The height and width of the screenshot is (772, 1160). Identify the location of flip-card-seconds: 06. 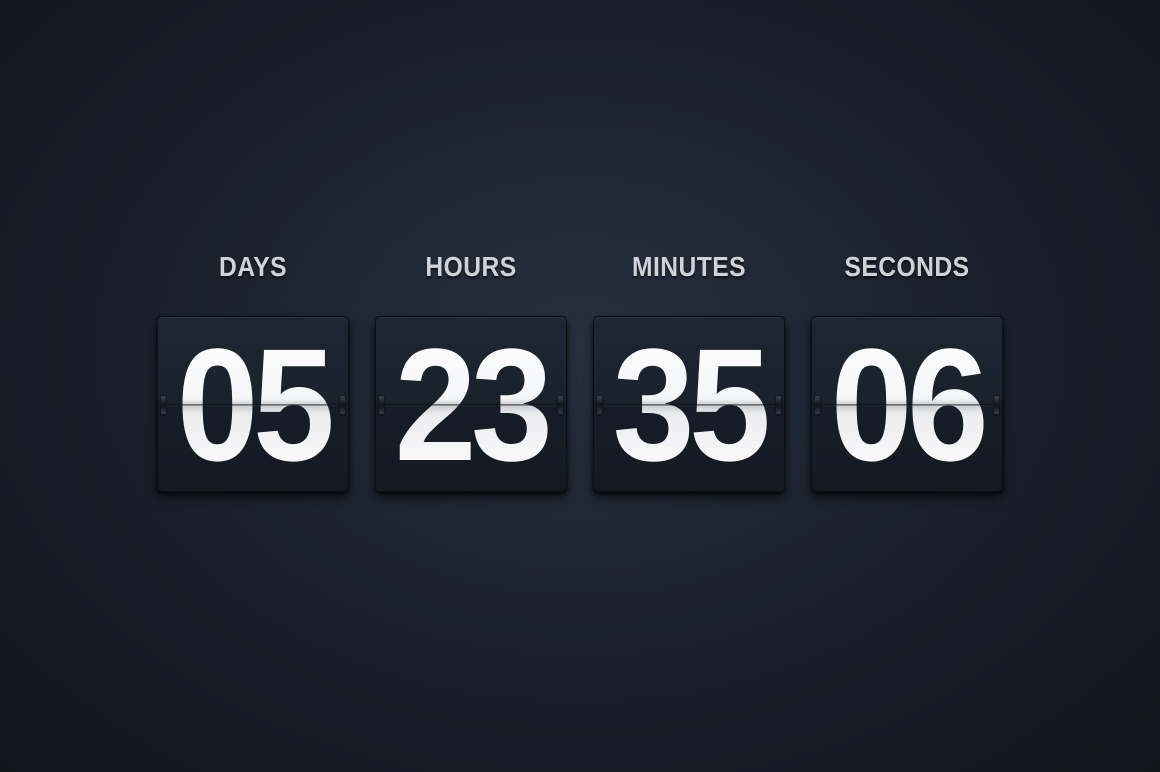
(907, 404).